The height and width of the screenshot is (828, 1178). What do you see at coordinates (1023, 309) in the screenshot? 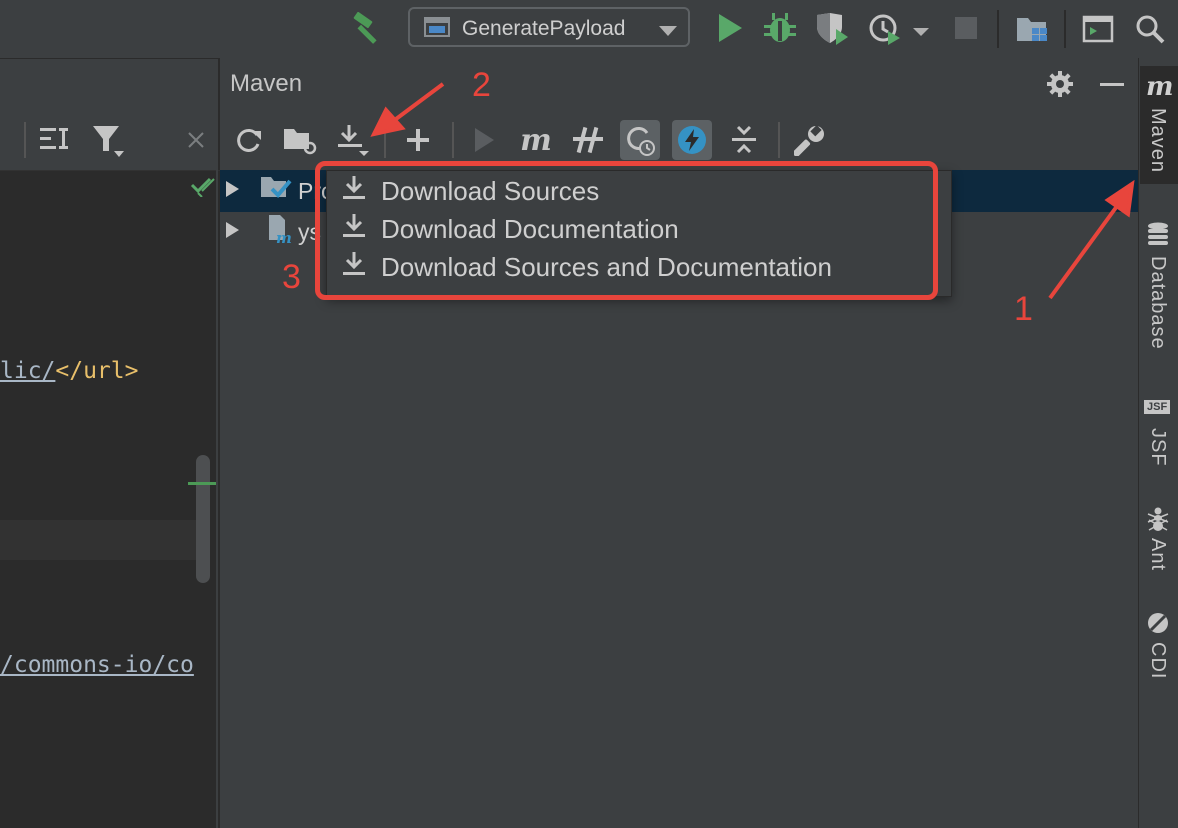
I see `annotation-number-1: 1` at bounding box center [1023, 309].